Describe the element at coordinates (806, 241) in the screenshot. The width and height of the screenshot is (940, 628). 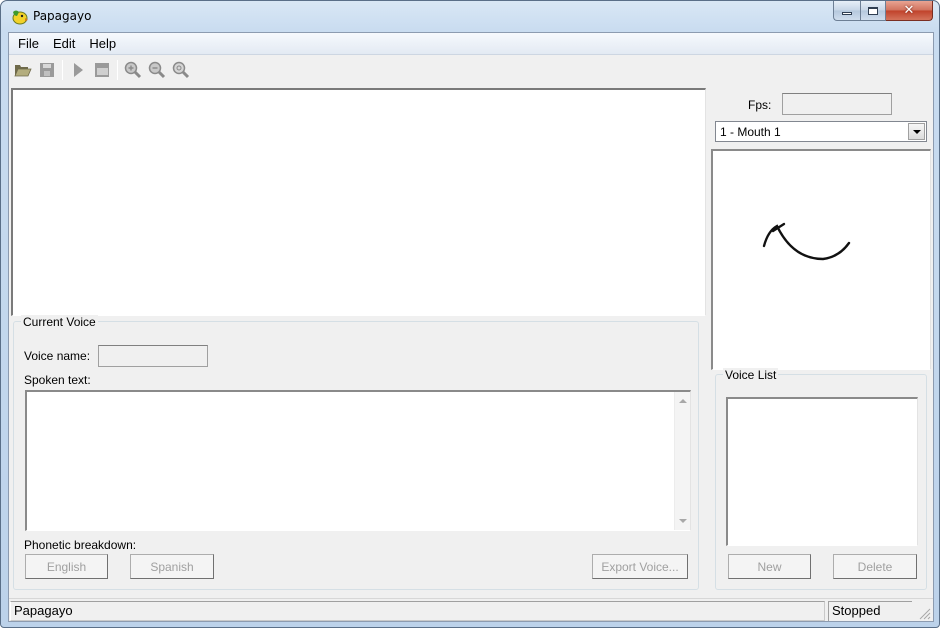
I see `mouth-shape-drawing` at that location.